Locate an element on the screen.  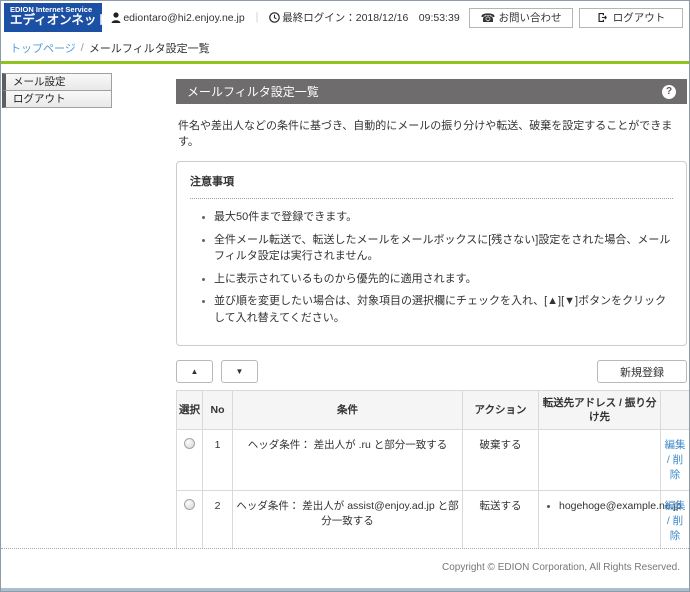
move-down-button: ▼ is located at coordinates (239, 371).